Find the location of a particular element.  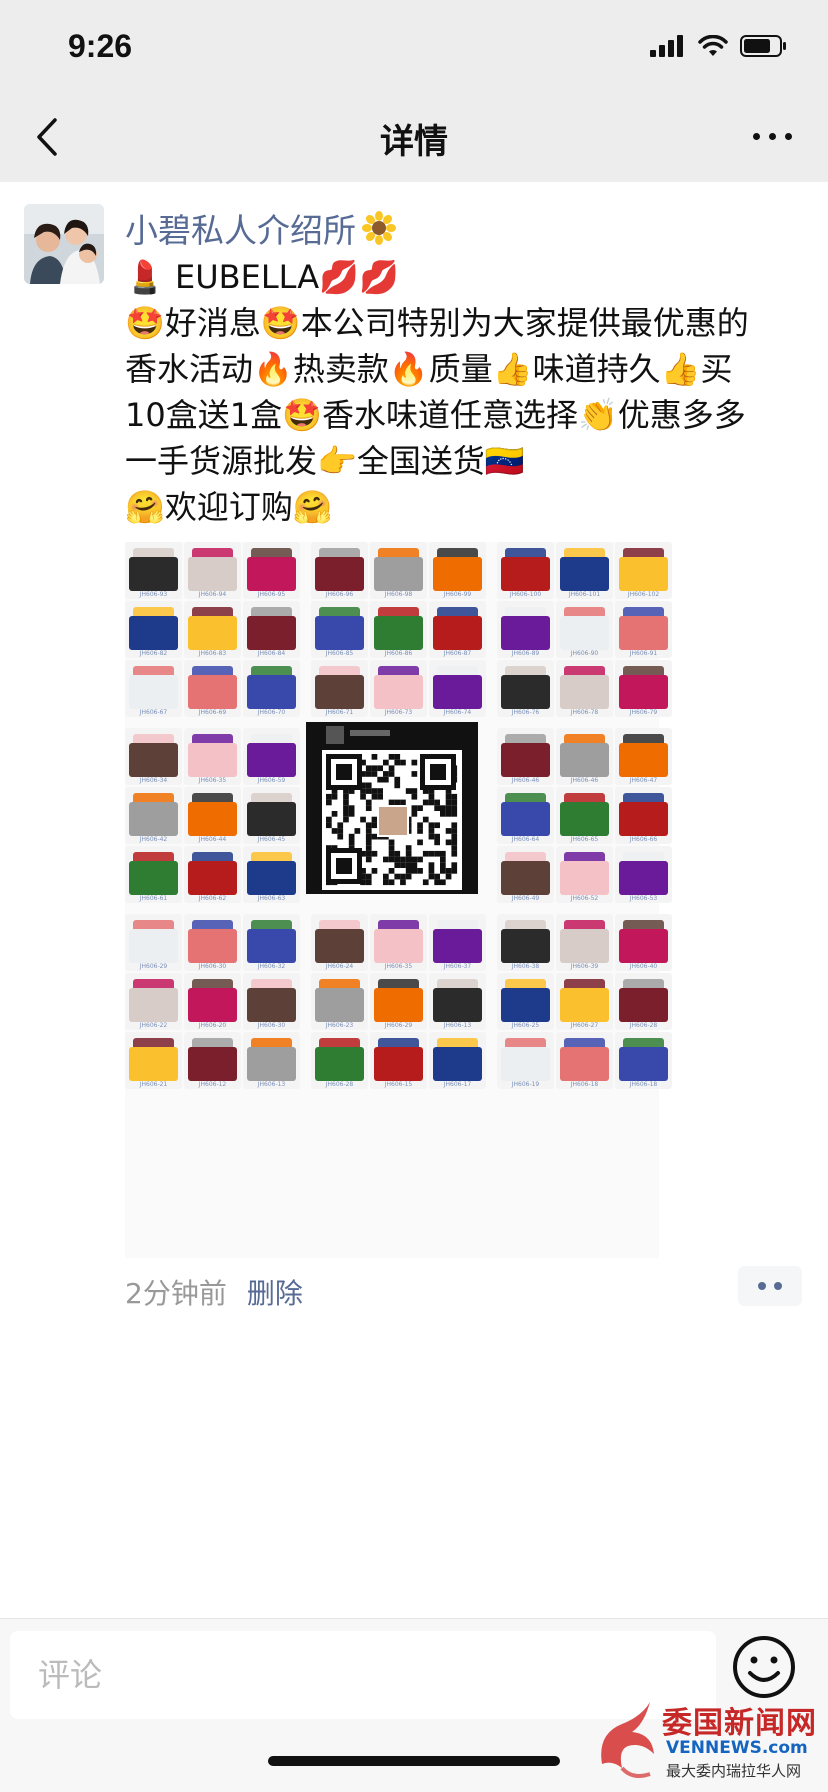

smiley-icon is located at coordinates (764, 1667).